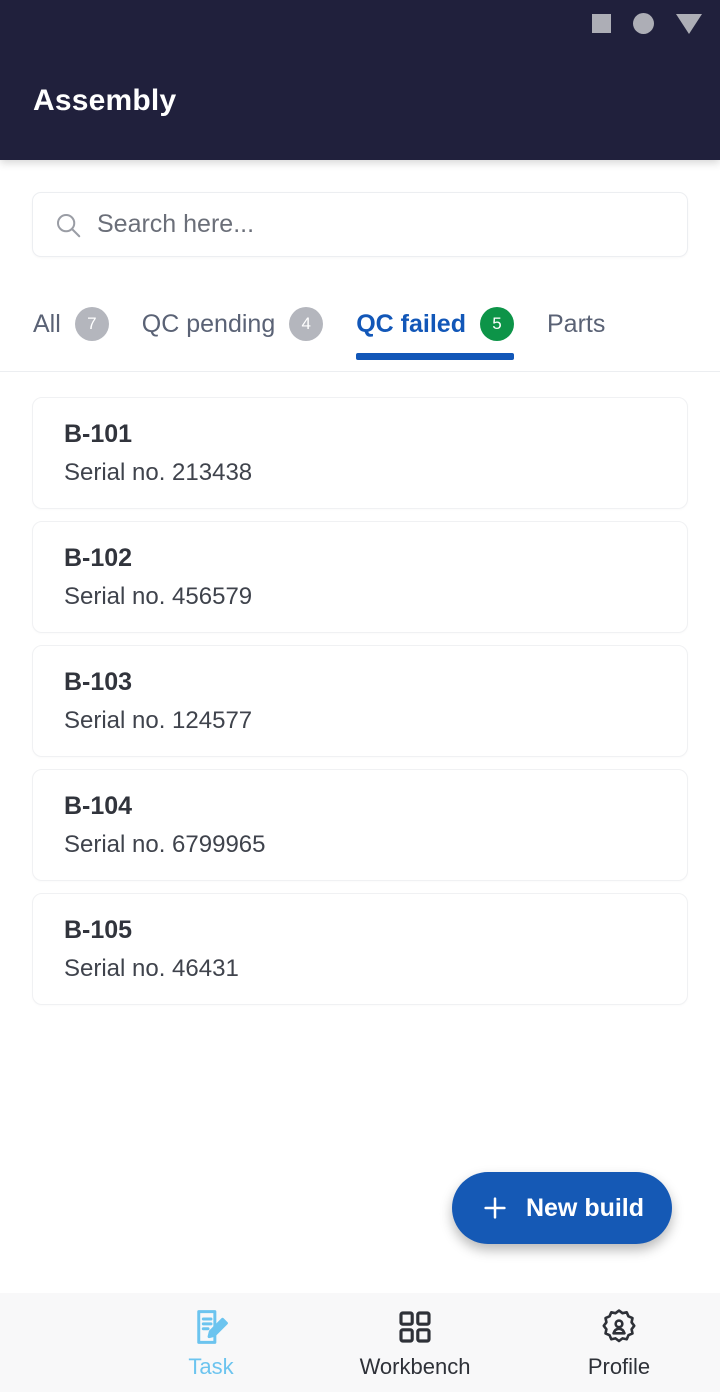 The width and height of the screenshot is (720, 1392). What do you see at coordinates (69, 225) in the screenshot?
I see `search-icon` at bounding box center [69, 225].